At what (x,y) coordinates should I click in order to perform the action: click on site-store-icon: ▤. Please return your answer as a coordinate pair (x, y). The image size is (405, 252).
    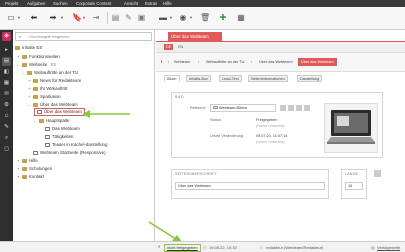
    Looking at the image, I should click on (6, 61).